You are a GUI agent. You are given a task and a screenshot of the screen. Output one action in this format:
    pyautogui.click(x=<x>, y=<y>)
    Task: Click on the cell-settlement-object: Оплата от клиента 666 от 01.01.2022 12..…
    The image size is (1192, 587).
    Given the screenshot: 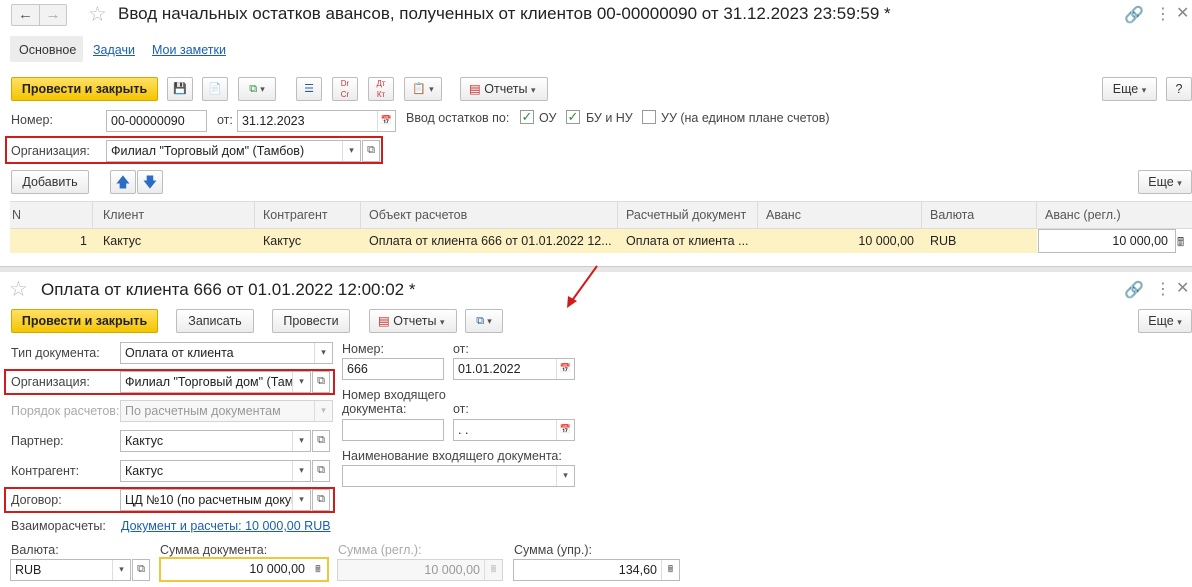 What is the action you would take?
    pyautogui.click(x=490, y=241)
    